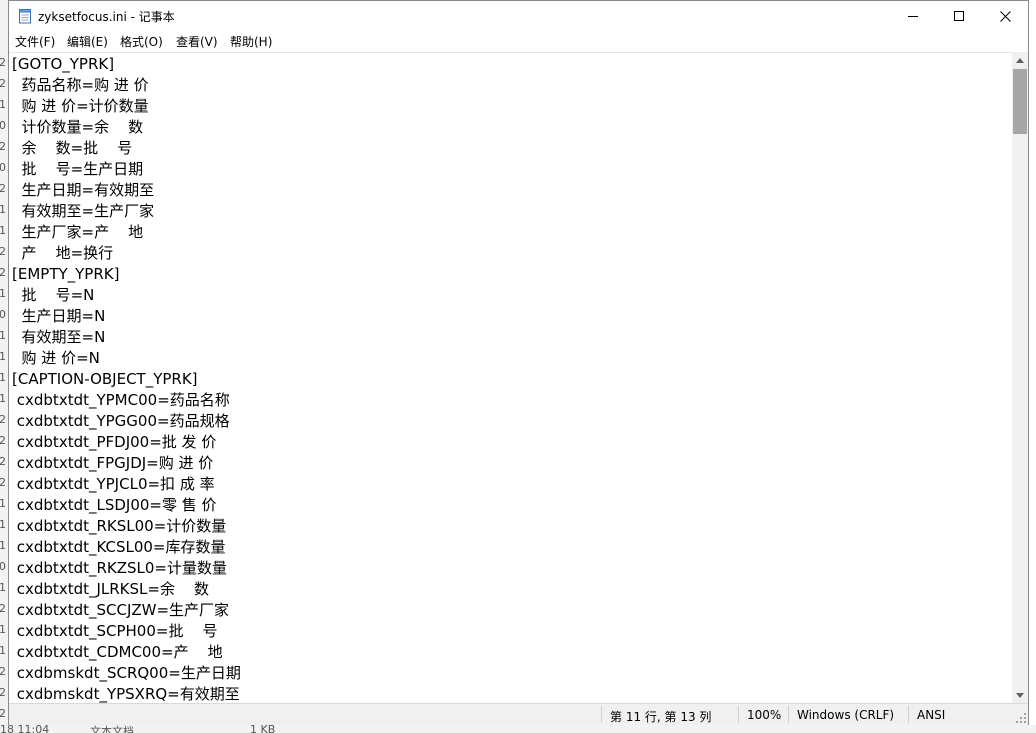 The image size is (1036, 733). Describe the element at coordinates (114, 505) in the screenshot. I see `text-line: cxdbtxtdt_LSDJ00=零 售 价` at that location.